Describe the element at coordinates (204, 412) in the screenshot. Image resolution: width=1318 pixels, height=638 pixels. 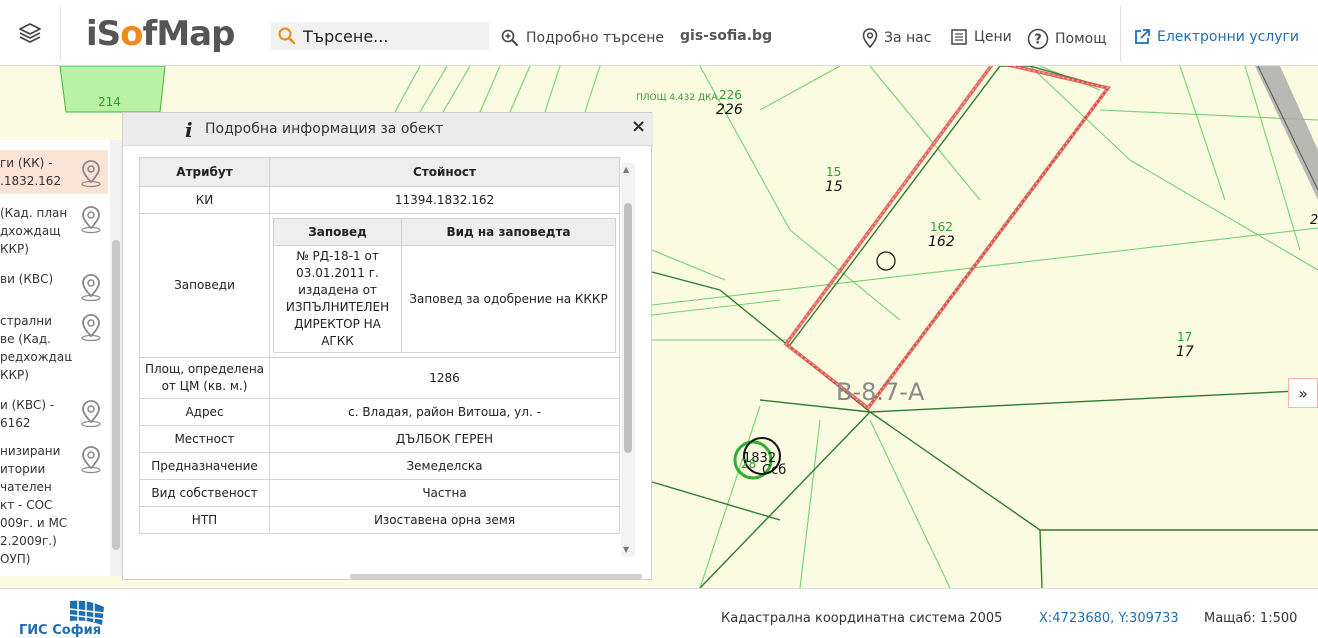
I see `attr-label: Адрес` at that location.